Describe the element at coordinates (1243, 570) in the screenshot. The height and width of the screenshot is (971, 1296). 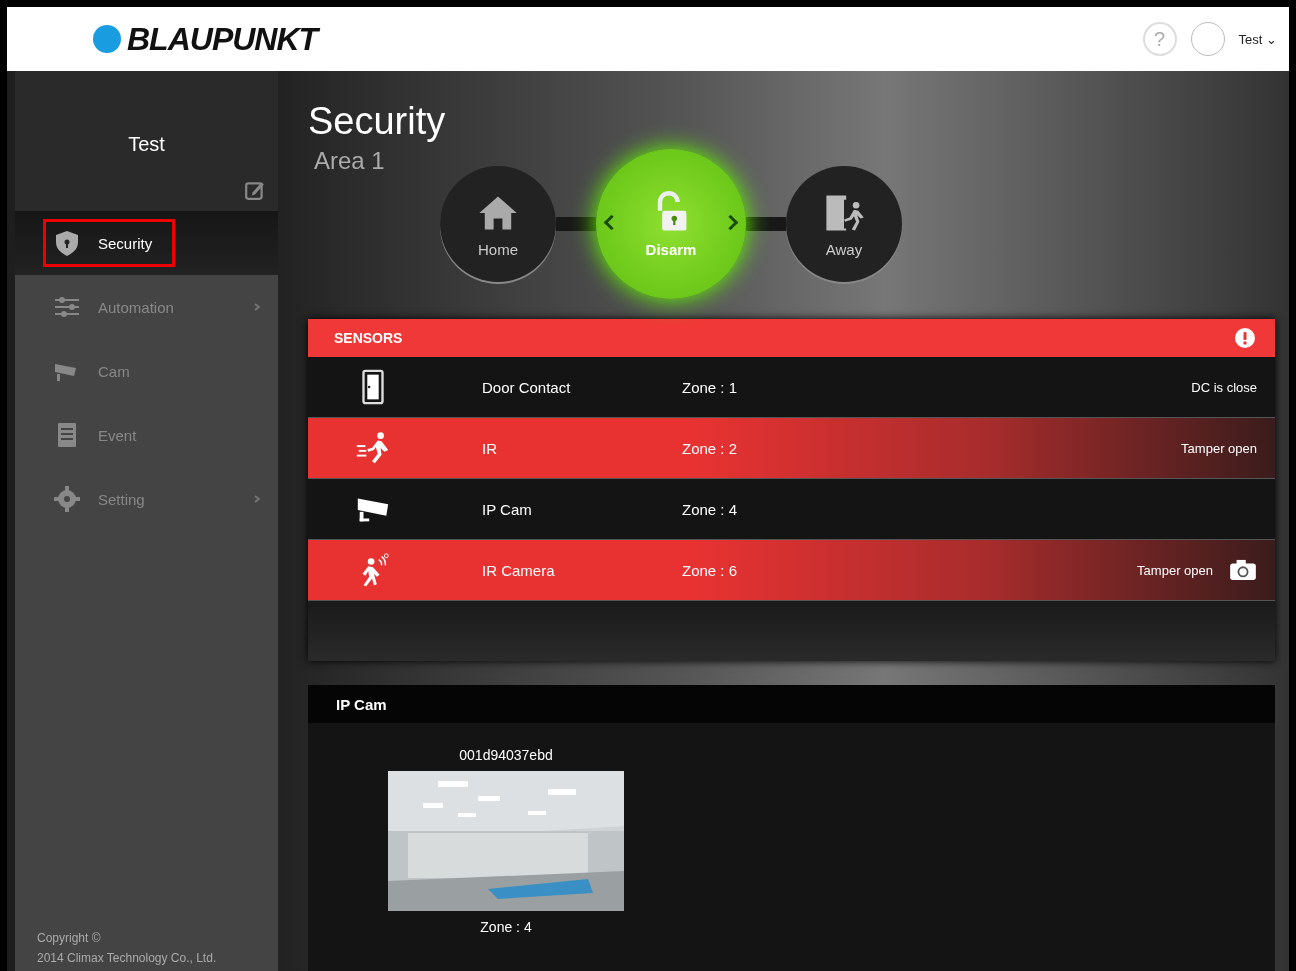
I see `camera-icon` at that location.